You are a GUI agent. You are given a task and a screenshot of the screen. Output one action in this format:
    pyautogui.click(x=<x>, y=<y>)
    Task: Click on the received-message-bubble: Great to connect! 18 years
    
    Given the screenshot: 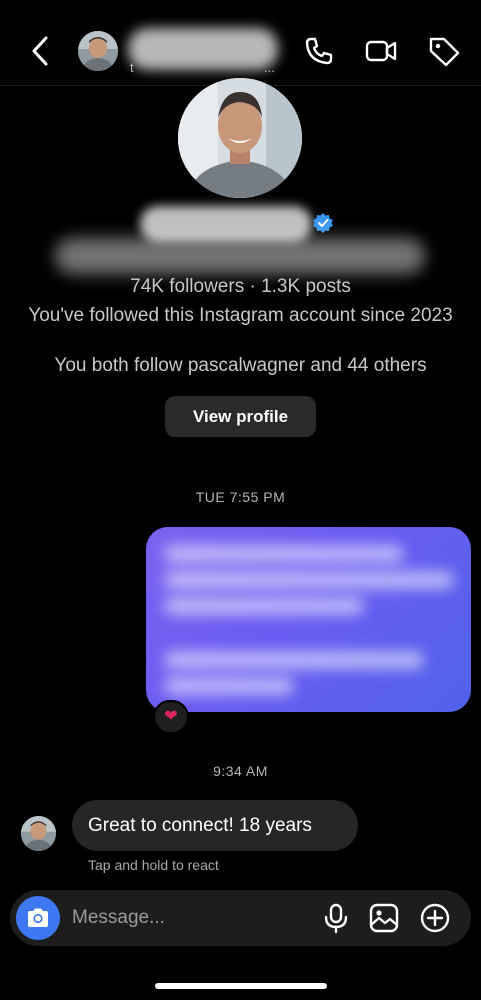 What is the action you would take?
    pyautogui.click(x=215, y=825)
    